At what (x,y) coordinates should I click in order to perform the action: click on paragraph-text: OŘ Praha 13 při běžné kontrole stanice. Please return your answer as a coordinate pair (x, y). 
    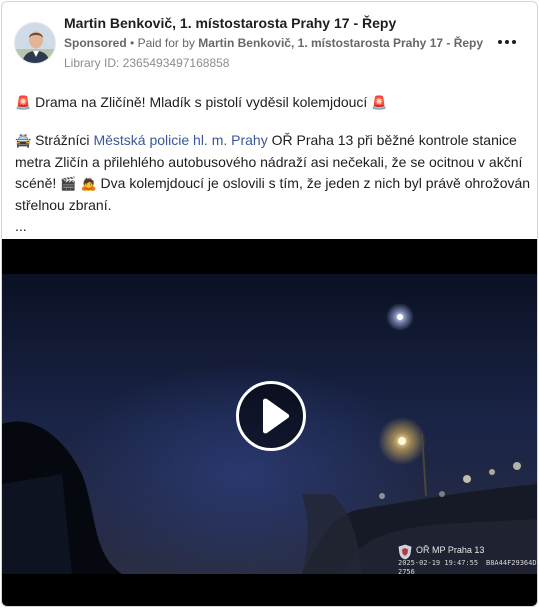
    Looking at the image, I should click on (394, 140).